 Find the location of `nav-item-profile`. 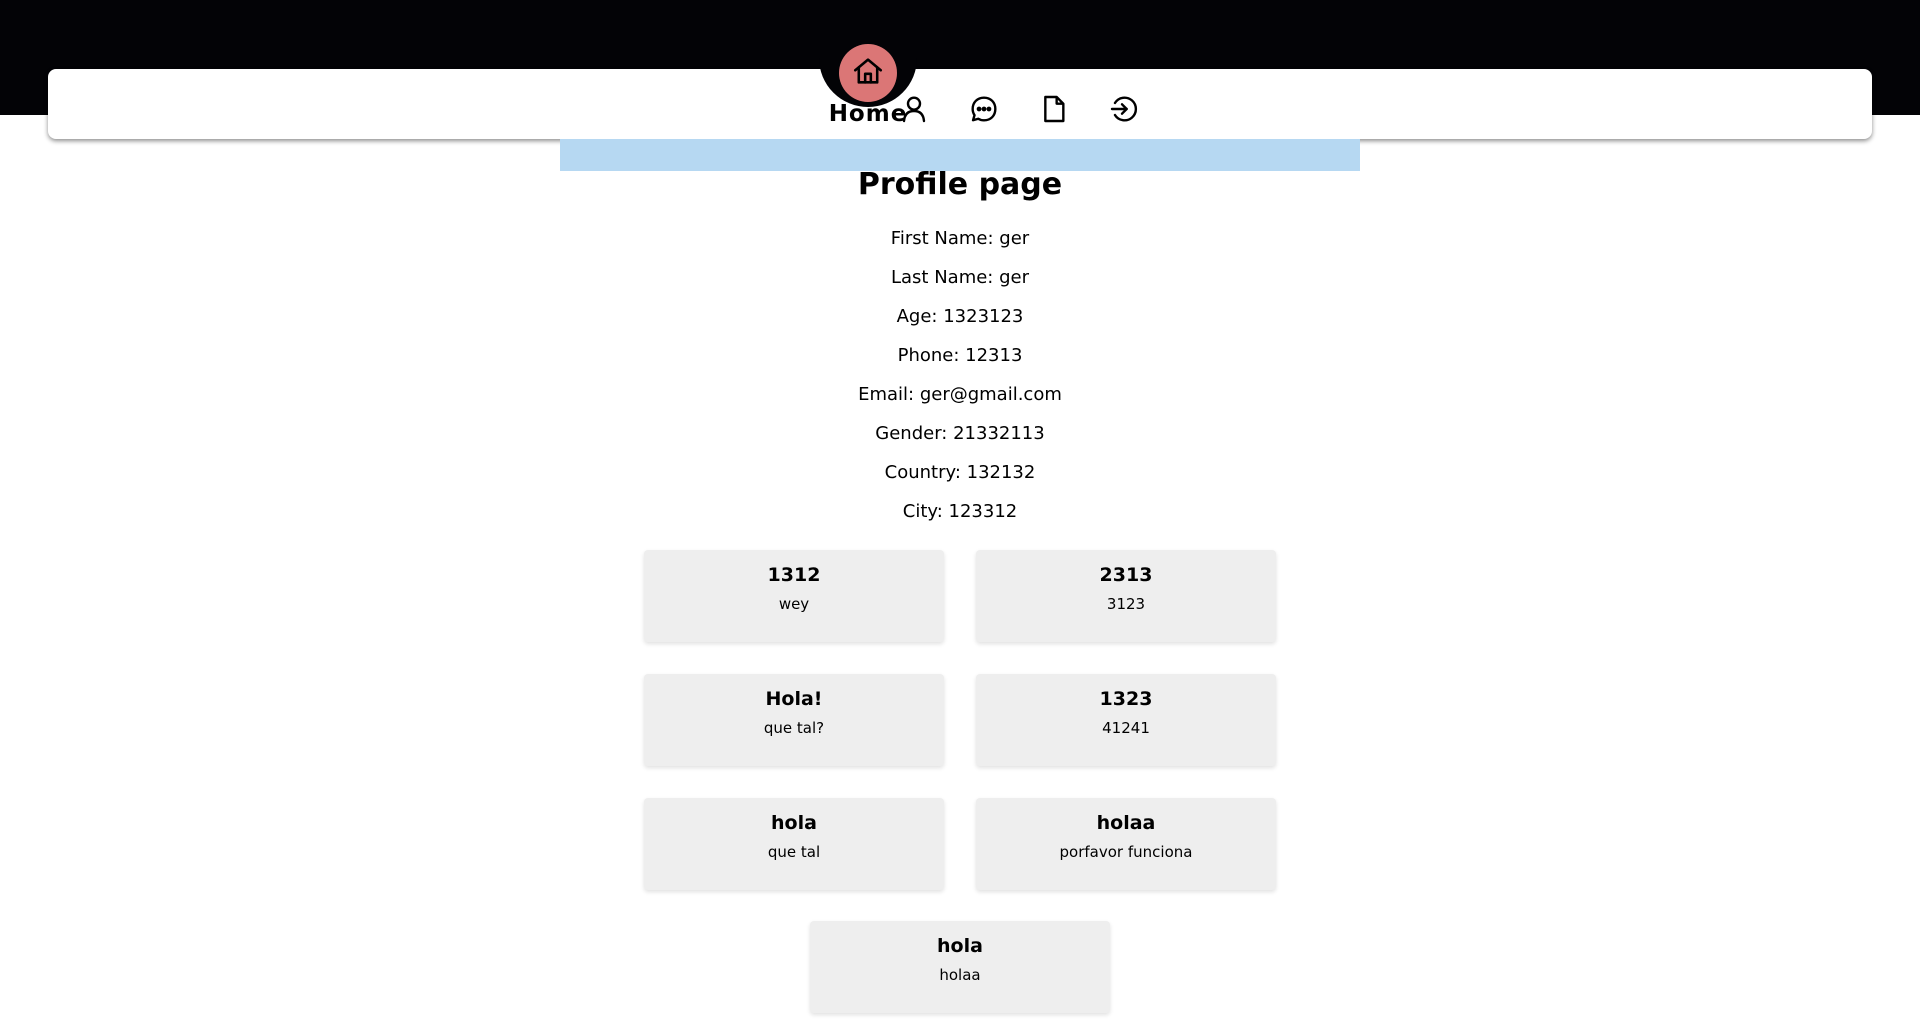

nav-item-profile is located at coordinates (914, 111).